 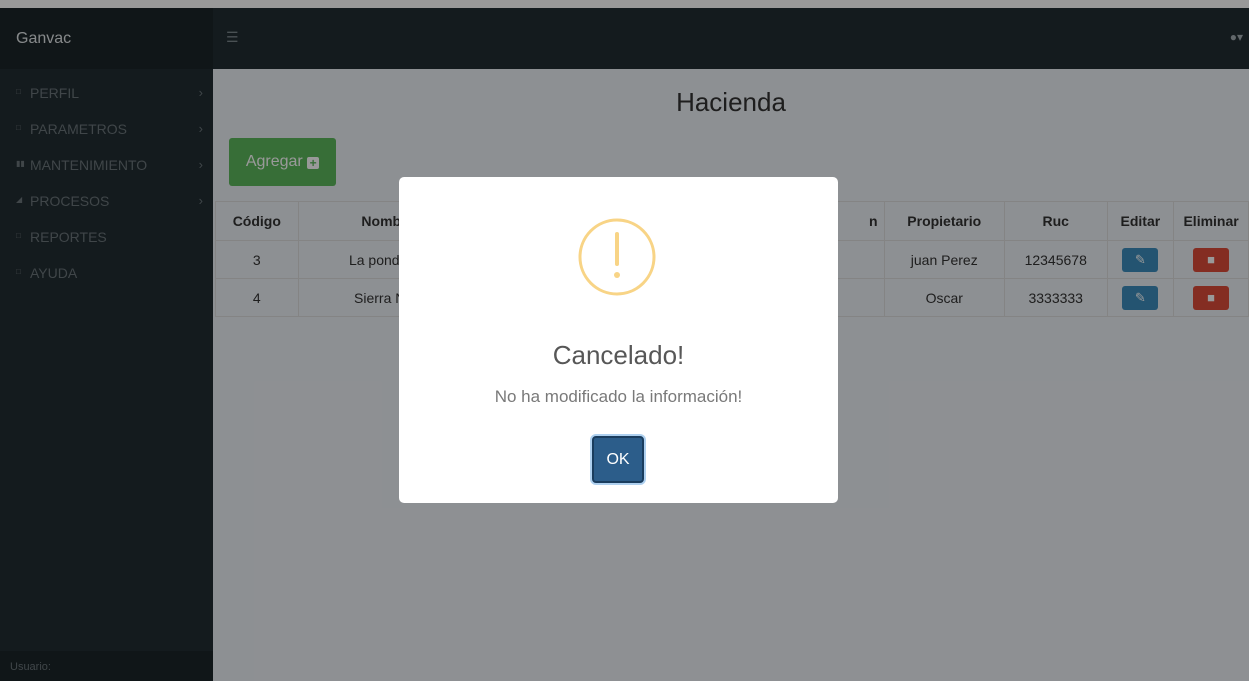 I want to click on dialog-message: No ha modificado la información!, so click(x=618, y=396).